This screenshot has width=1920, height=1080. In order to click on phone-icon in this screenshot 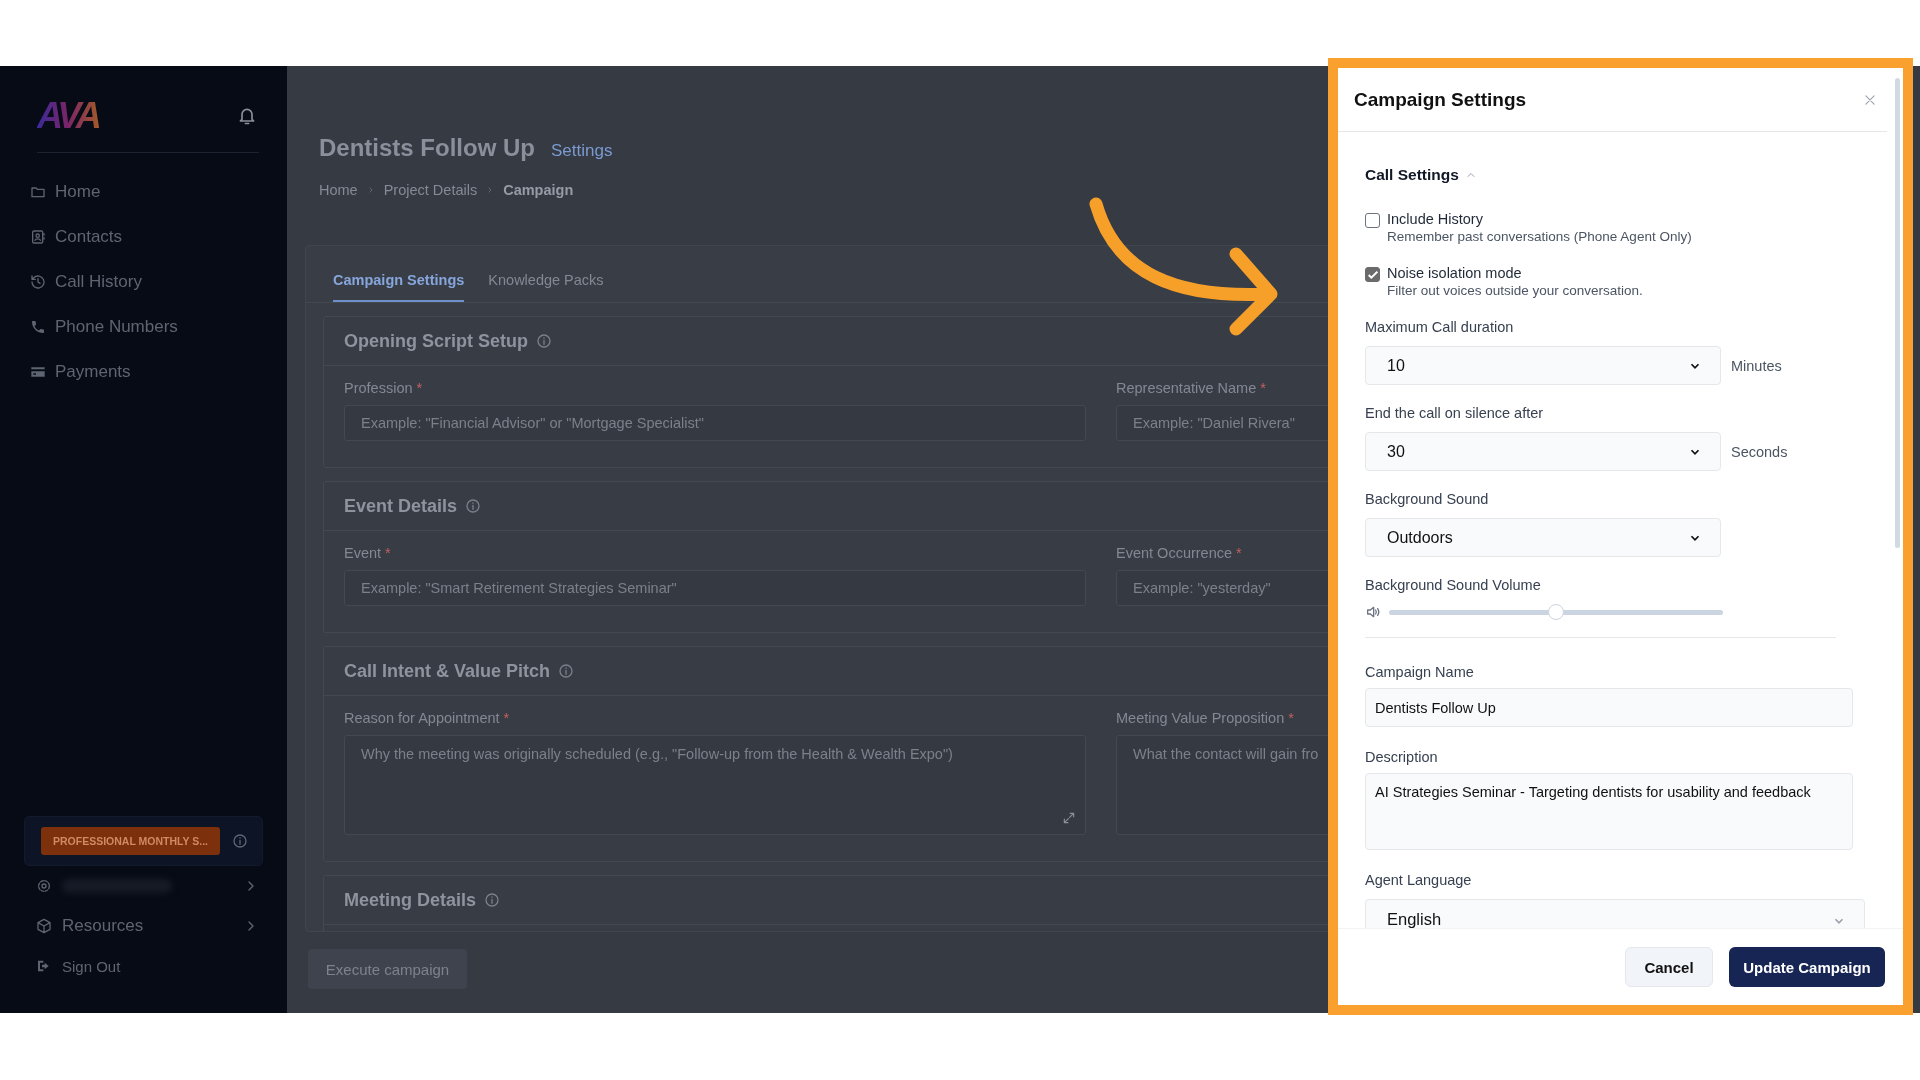, I will do `click(38, 327)`.